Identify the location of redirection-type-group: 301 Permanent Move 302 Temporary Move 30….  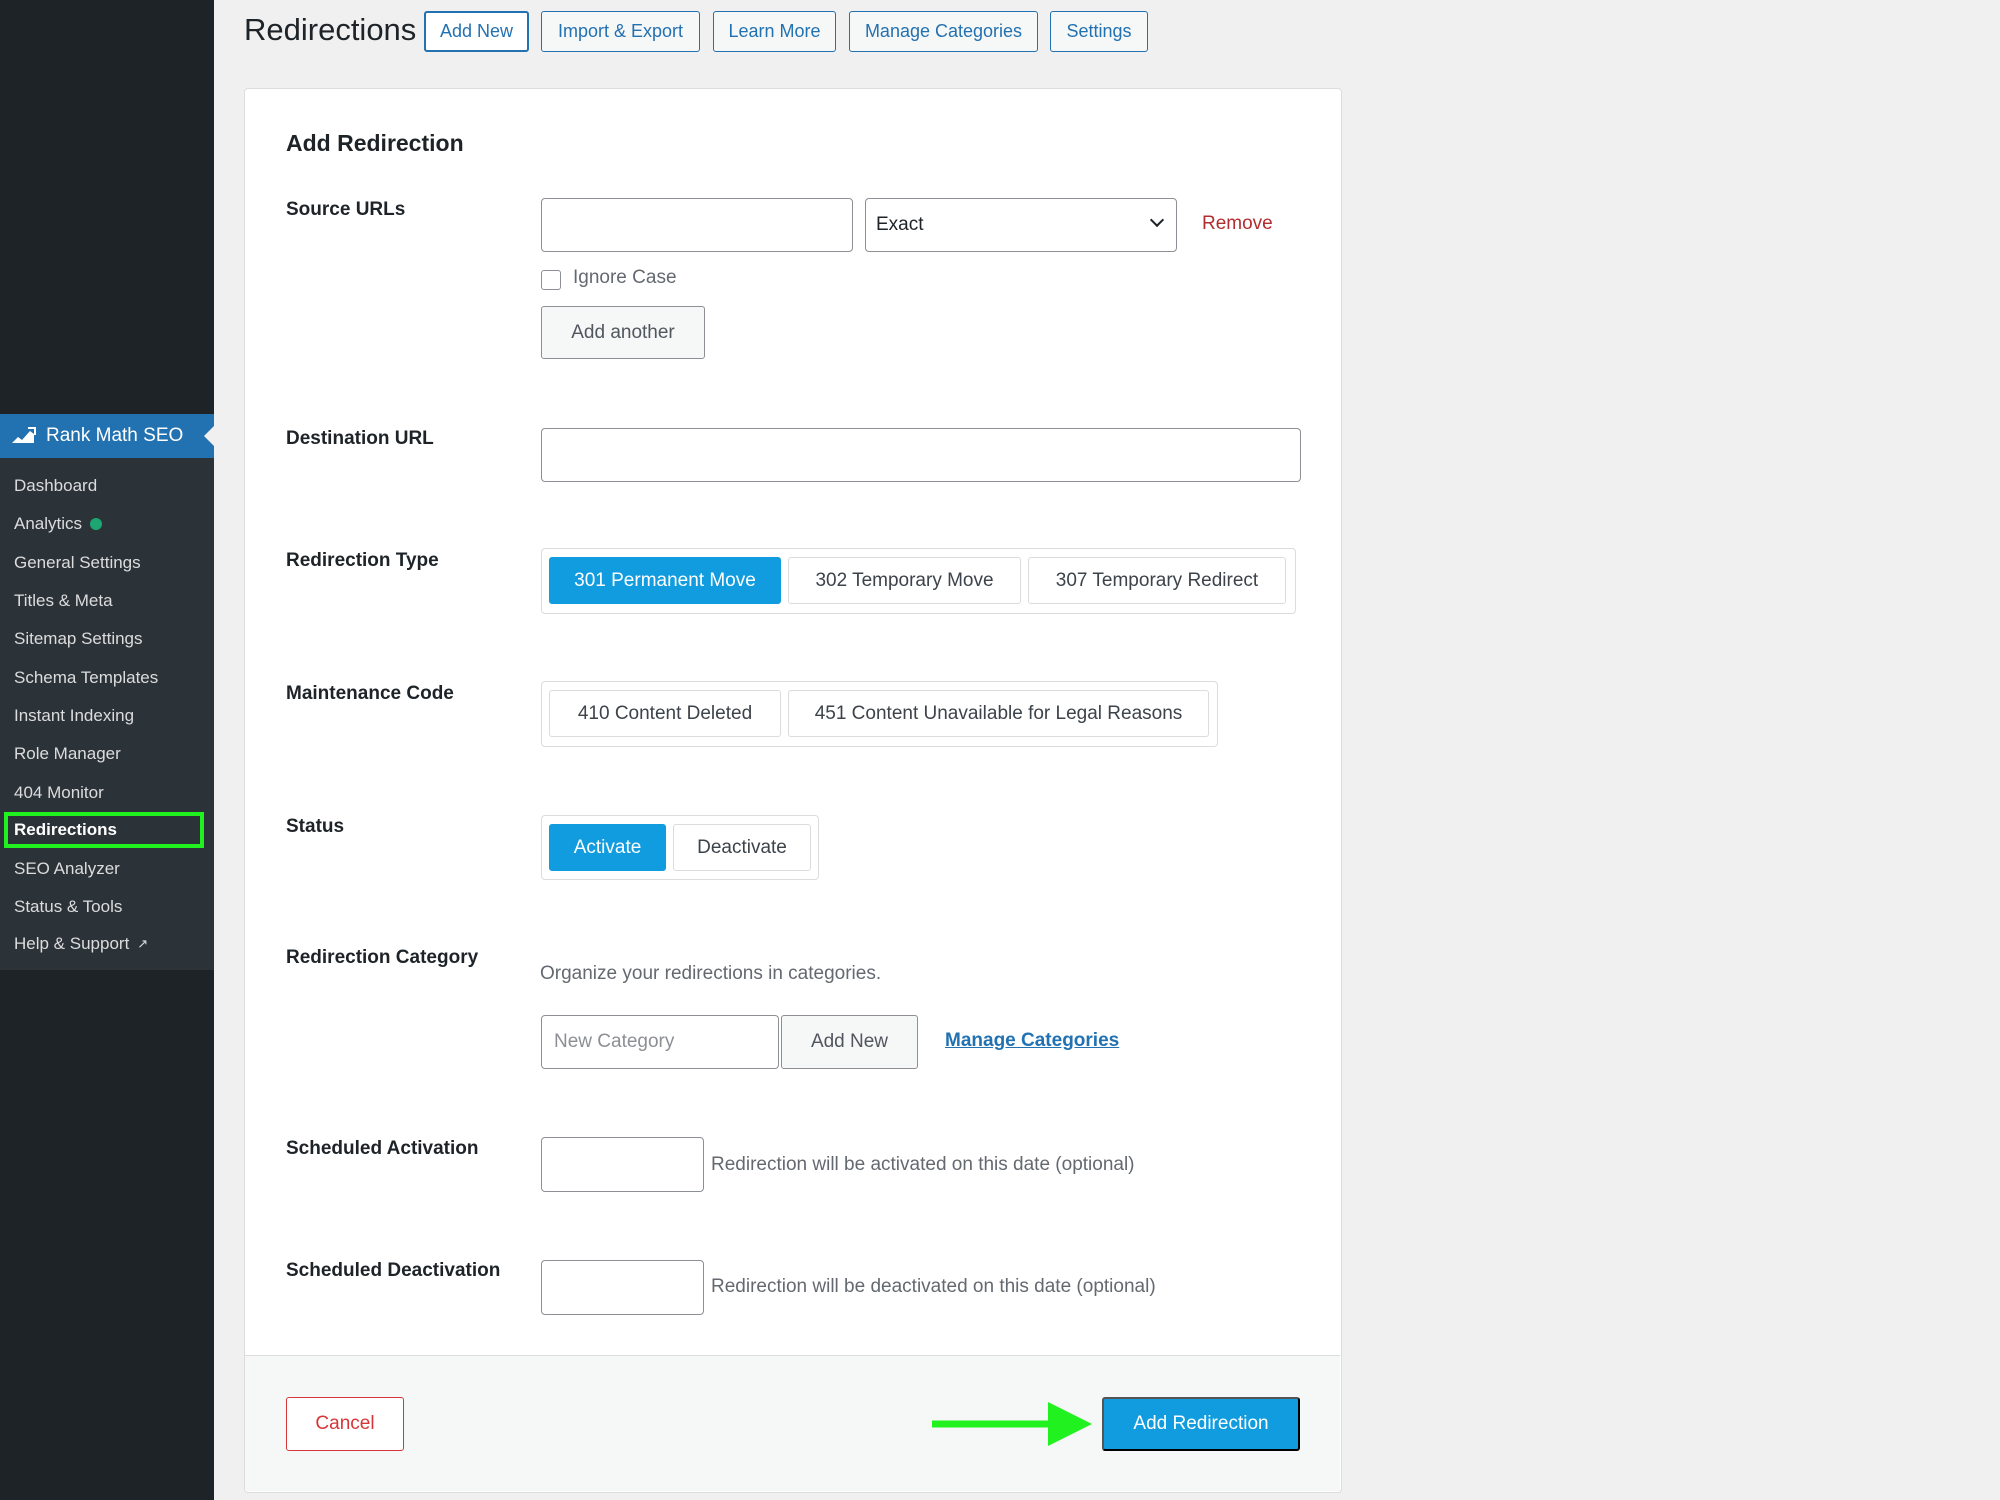
(918, 581).